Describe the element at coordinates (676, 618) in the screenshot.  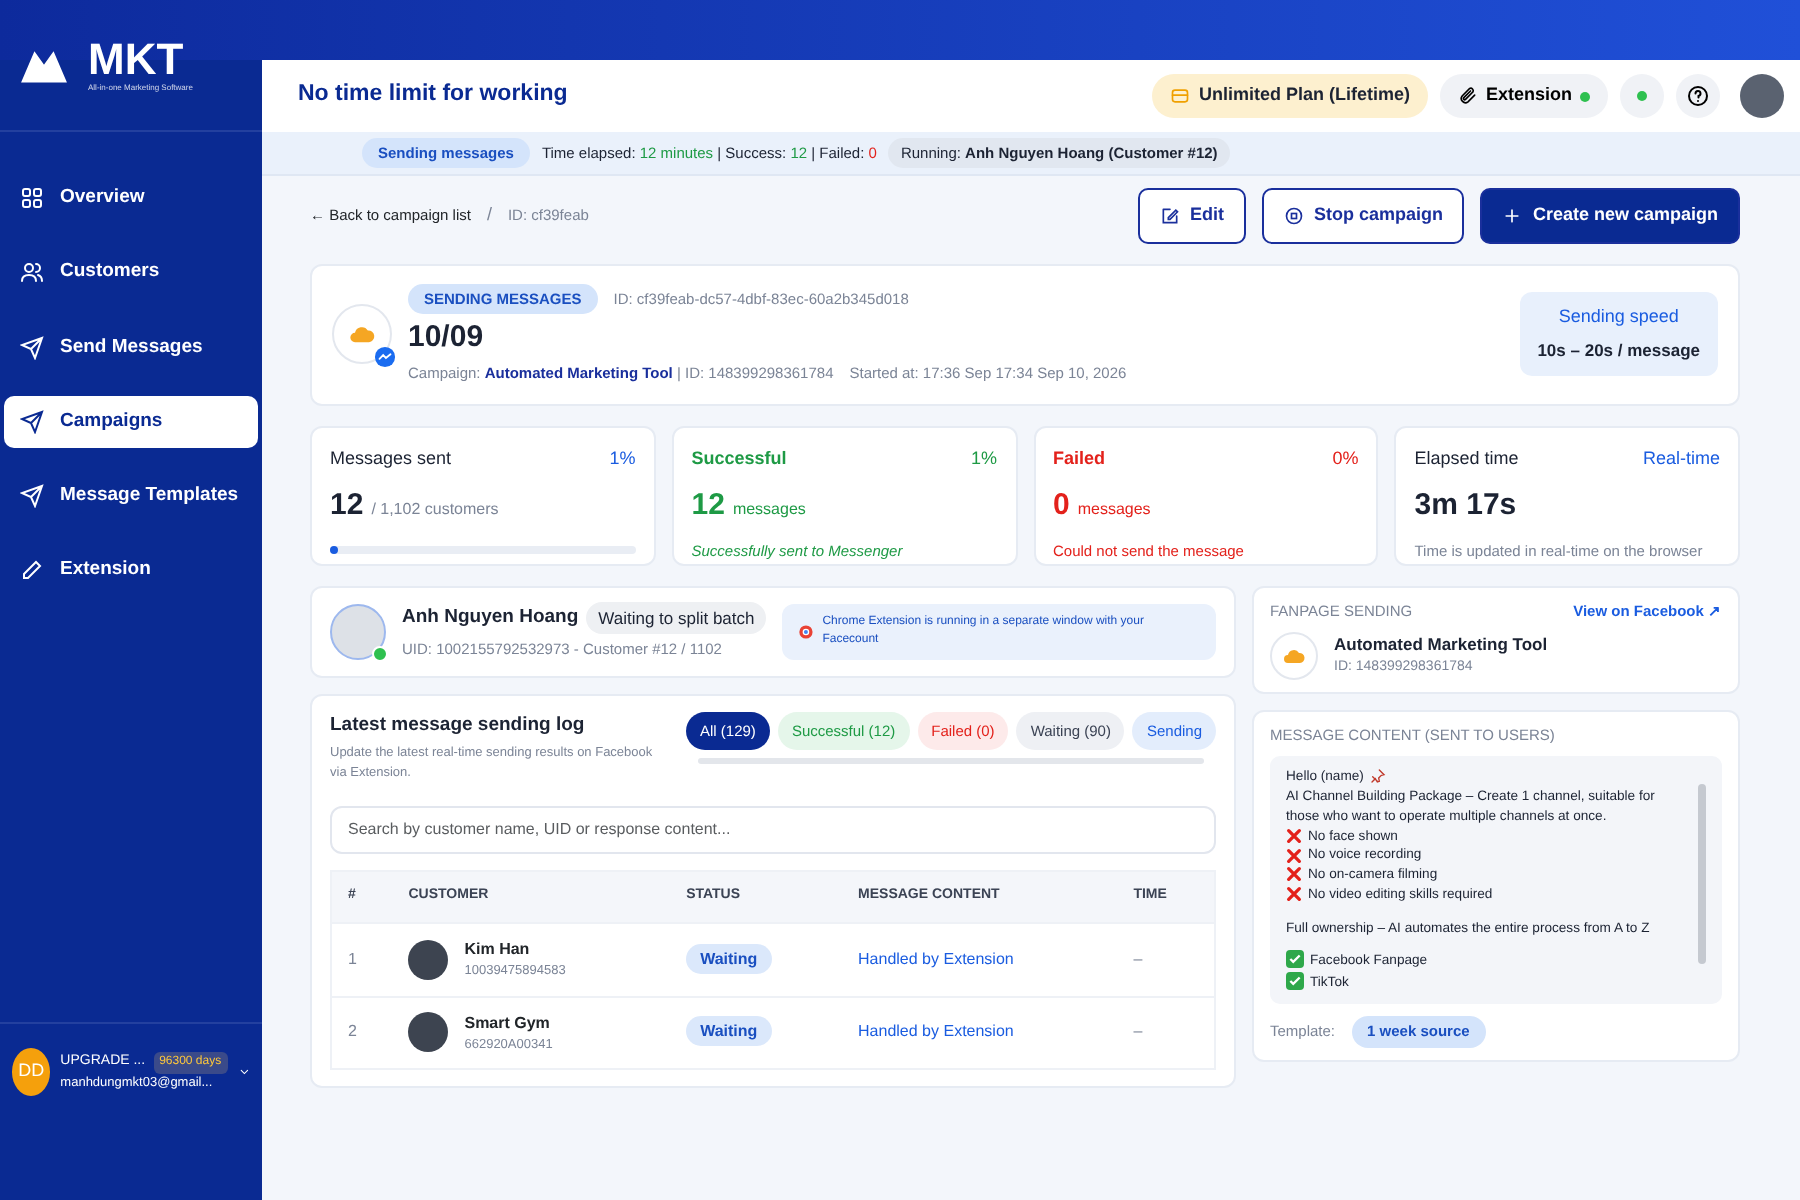
I see `batch-status: Waiting to split batch` at that location.